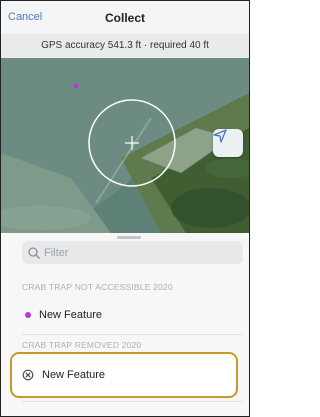 This screenshot has width=320, height=417. Describe the element at coordinates (28, 315) in the screenshot. I see `purple-dot-icon` at that location.